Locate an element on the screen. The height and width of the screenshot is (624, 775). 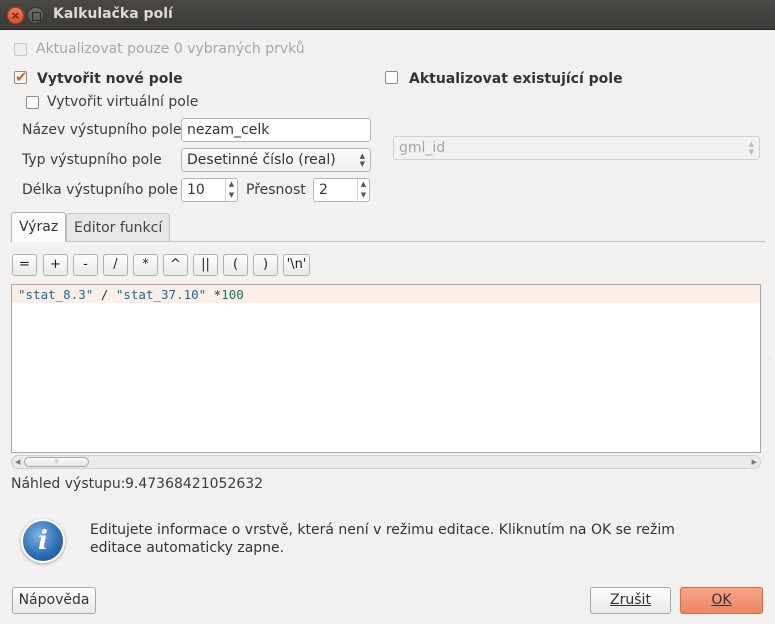
output-length-label: Délka výstupního pole is located at coordinates (100, 190).